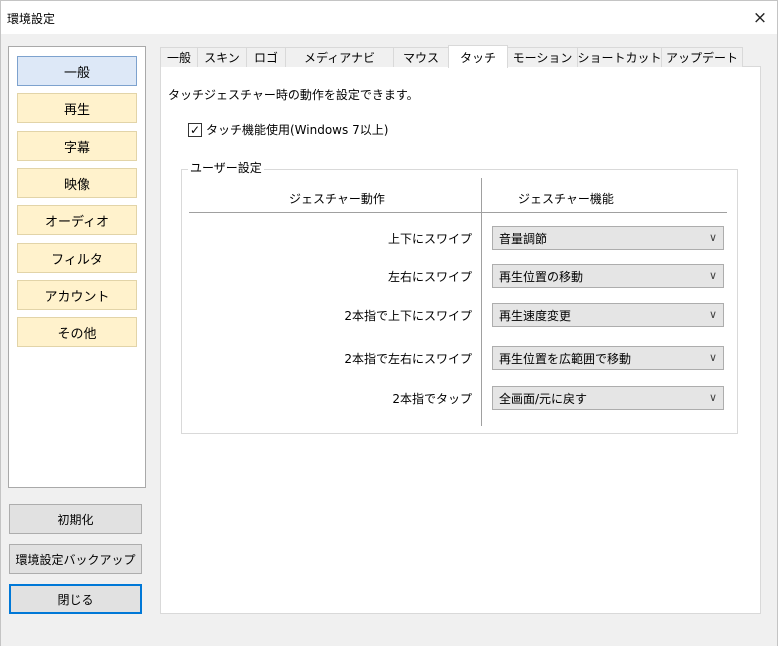 The image size is (778, 646). What do you see at coordinates (702, 57) in the screenshot?
I see `tab-update: アップデート` at bounding box center [702, 57].